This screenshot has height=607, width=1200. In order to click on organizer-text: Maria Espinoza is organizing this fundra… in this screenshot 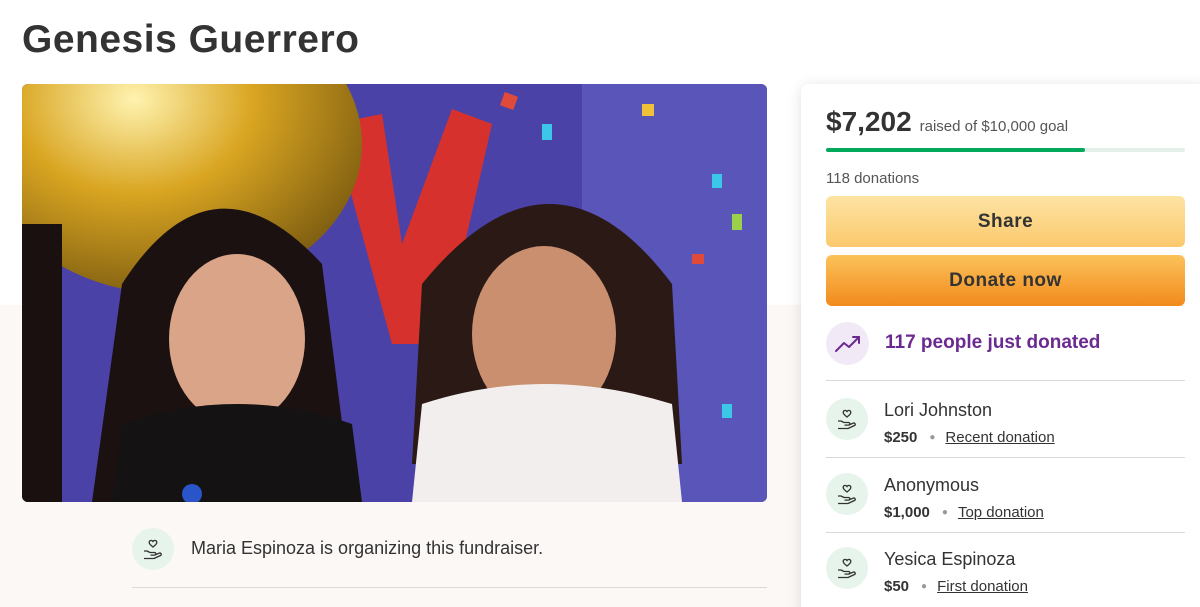, I will do `click(367, 548)`.